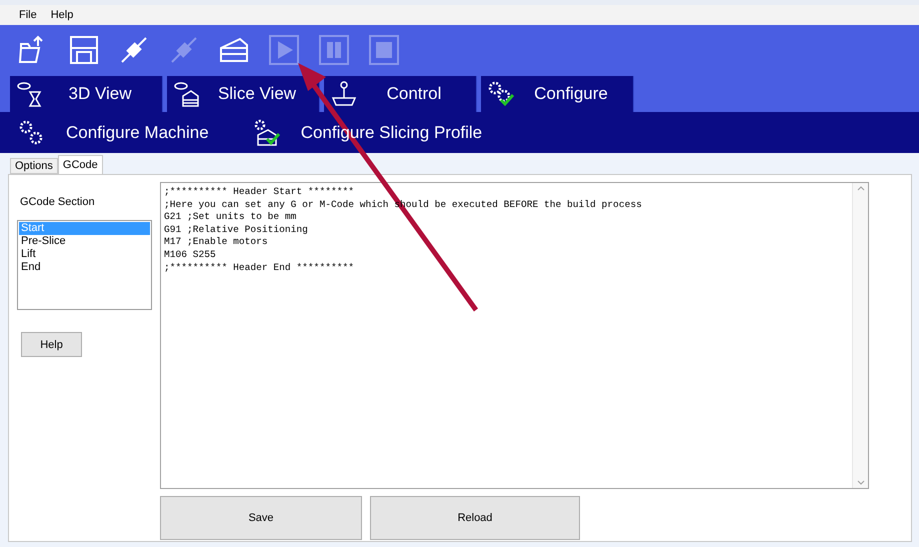 This screenshot has width=919, height=547. Describe the element at coordinates (190, 255) in the screenshot. I see `code-line: M106 S255` at that location.